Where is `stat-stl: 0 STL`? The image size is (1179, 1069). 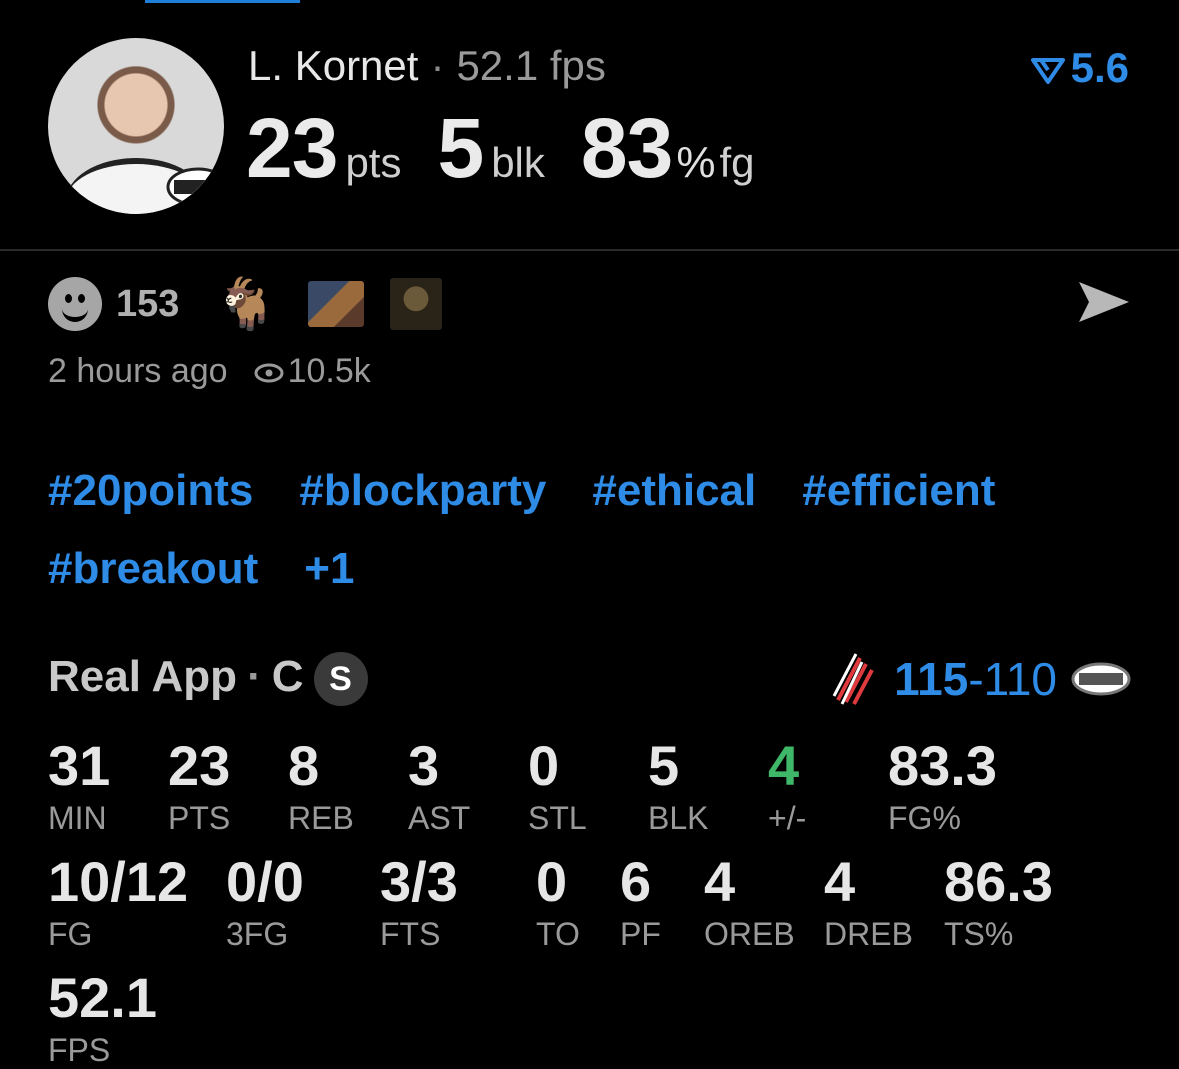
stat-stl: 0 STL is located at coordinates (557, 787).